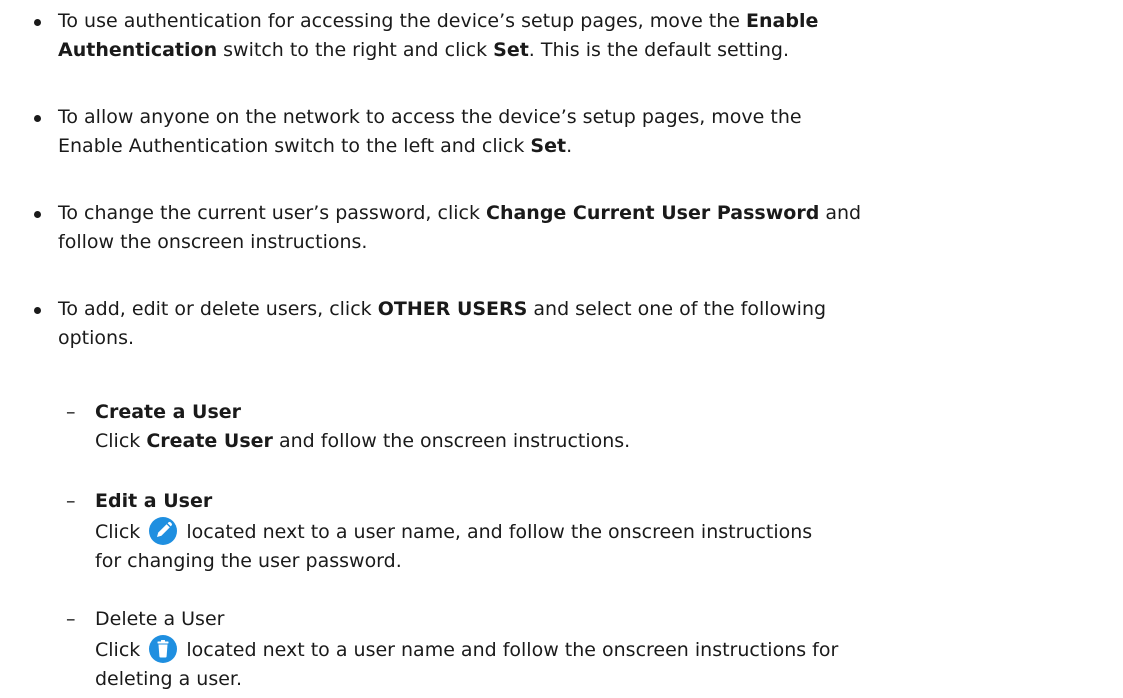 This screenshot has width=1123, height=698. I want to click on text-run: and follow the onscreen instructions., so click(451, 441).